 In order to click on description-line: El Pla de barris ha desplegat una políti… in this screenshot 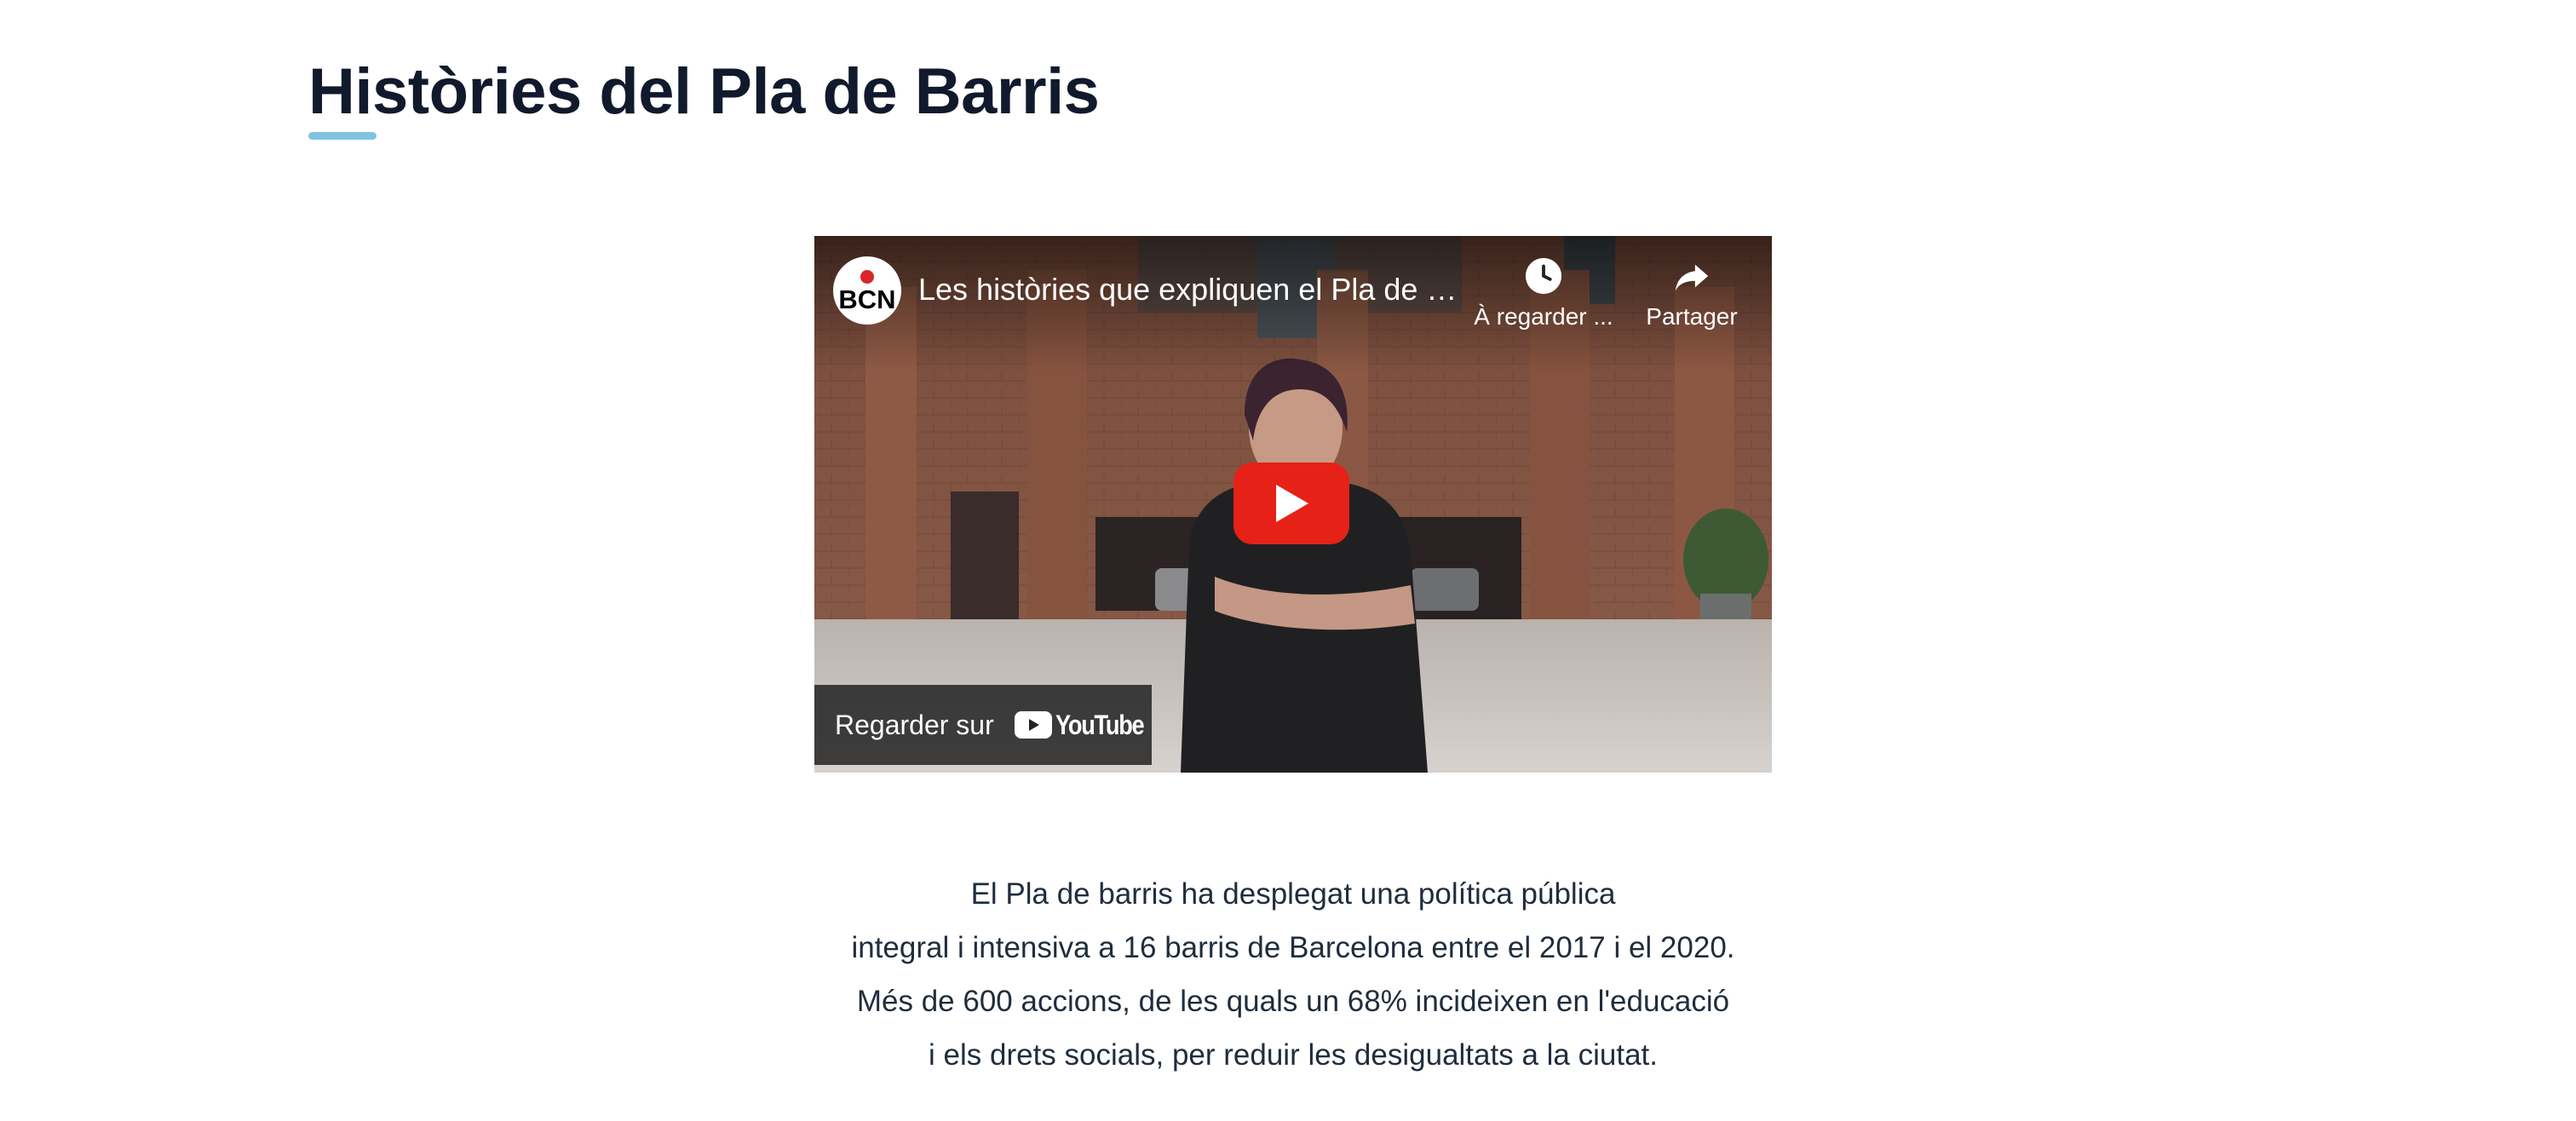, I will do `click(1293, 894)`.